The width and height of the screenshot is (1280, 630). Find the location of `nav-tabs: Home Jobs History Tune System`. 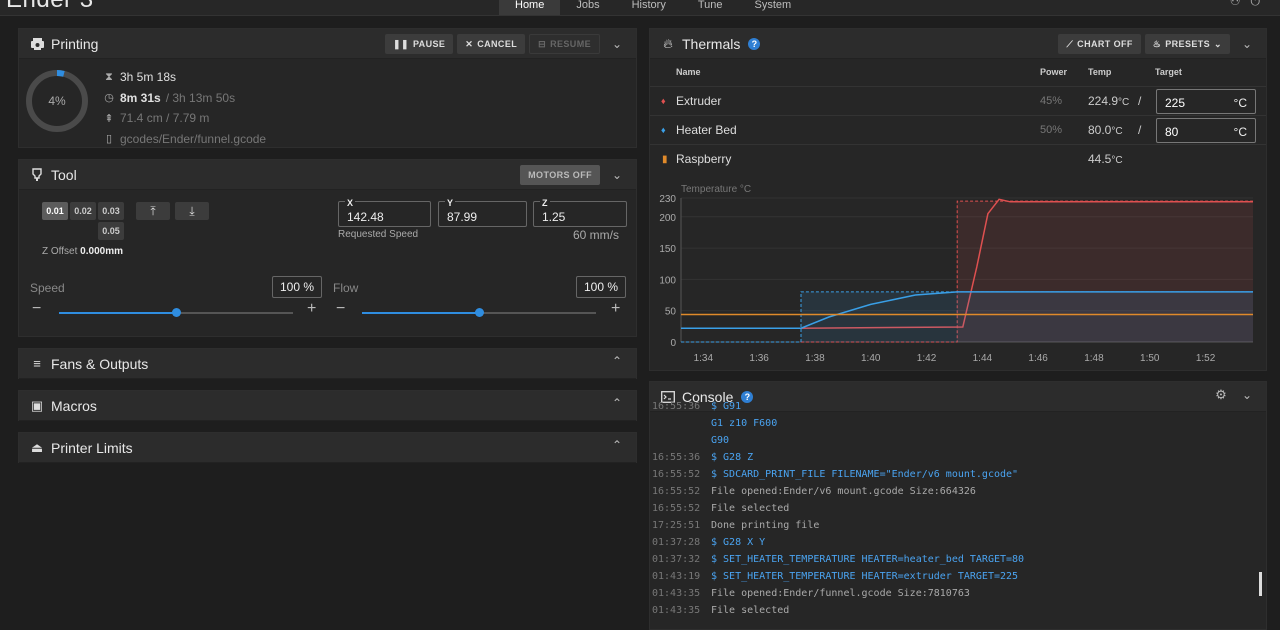

nav-tabs: Home Jobs History Tune System is located at coordinates (653, 7).